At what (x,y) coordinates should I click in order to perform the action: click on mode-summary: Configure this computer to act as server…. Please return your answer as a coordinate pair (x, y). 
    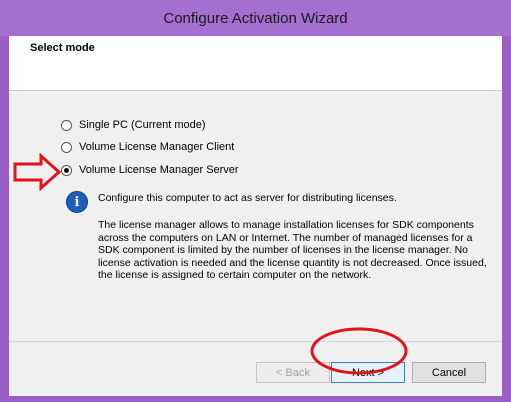
    Looking at the image, I should click on (247, 198).